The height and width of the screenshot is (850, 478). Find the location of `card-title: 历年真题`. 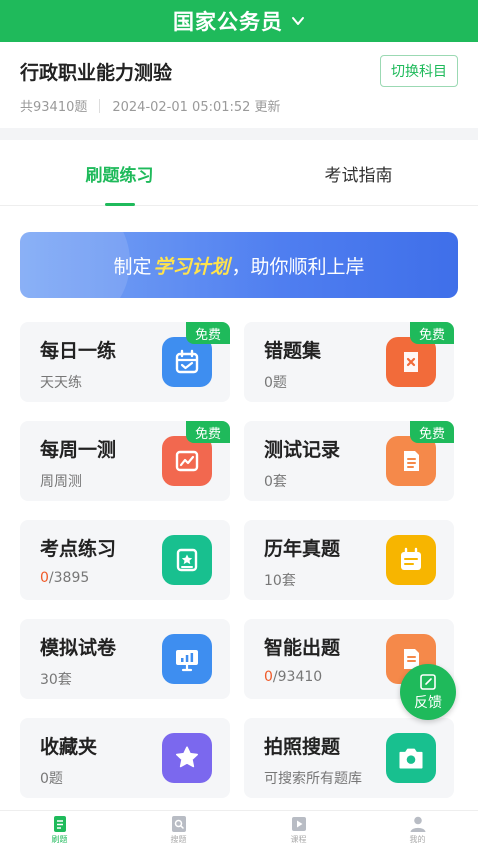

card-title: 历年真题 is located at coordinates (302, 549).